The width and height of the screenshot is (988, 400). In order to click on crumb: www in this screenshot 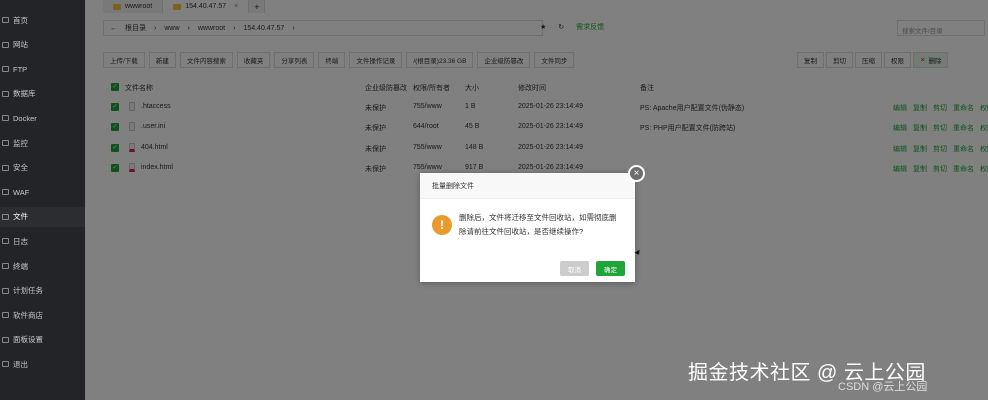, I will do `click(171, 28)`.